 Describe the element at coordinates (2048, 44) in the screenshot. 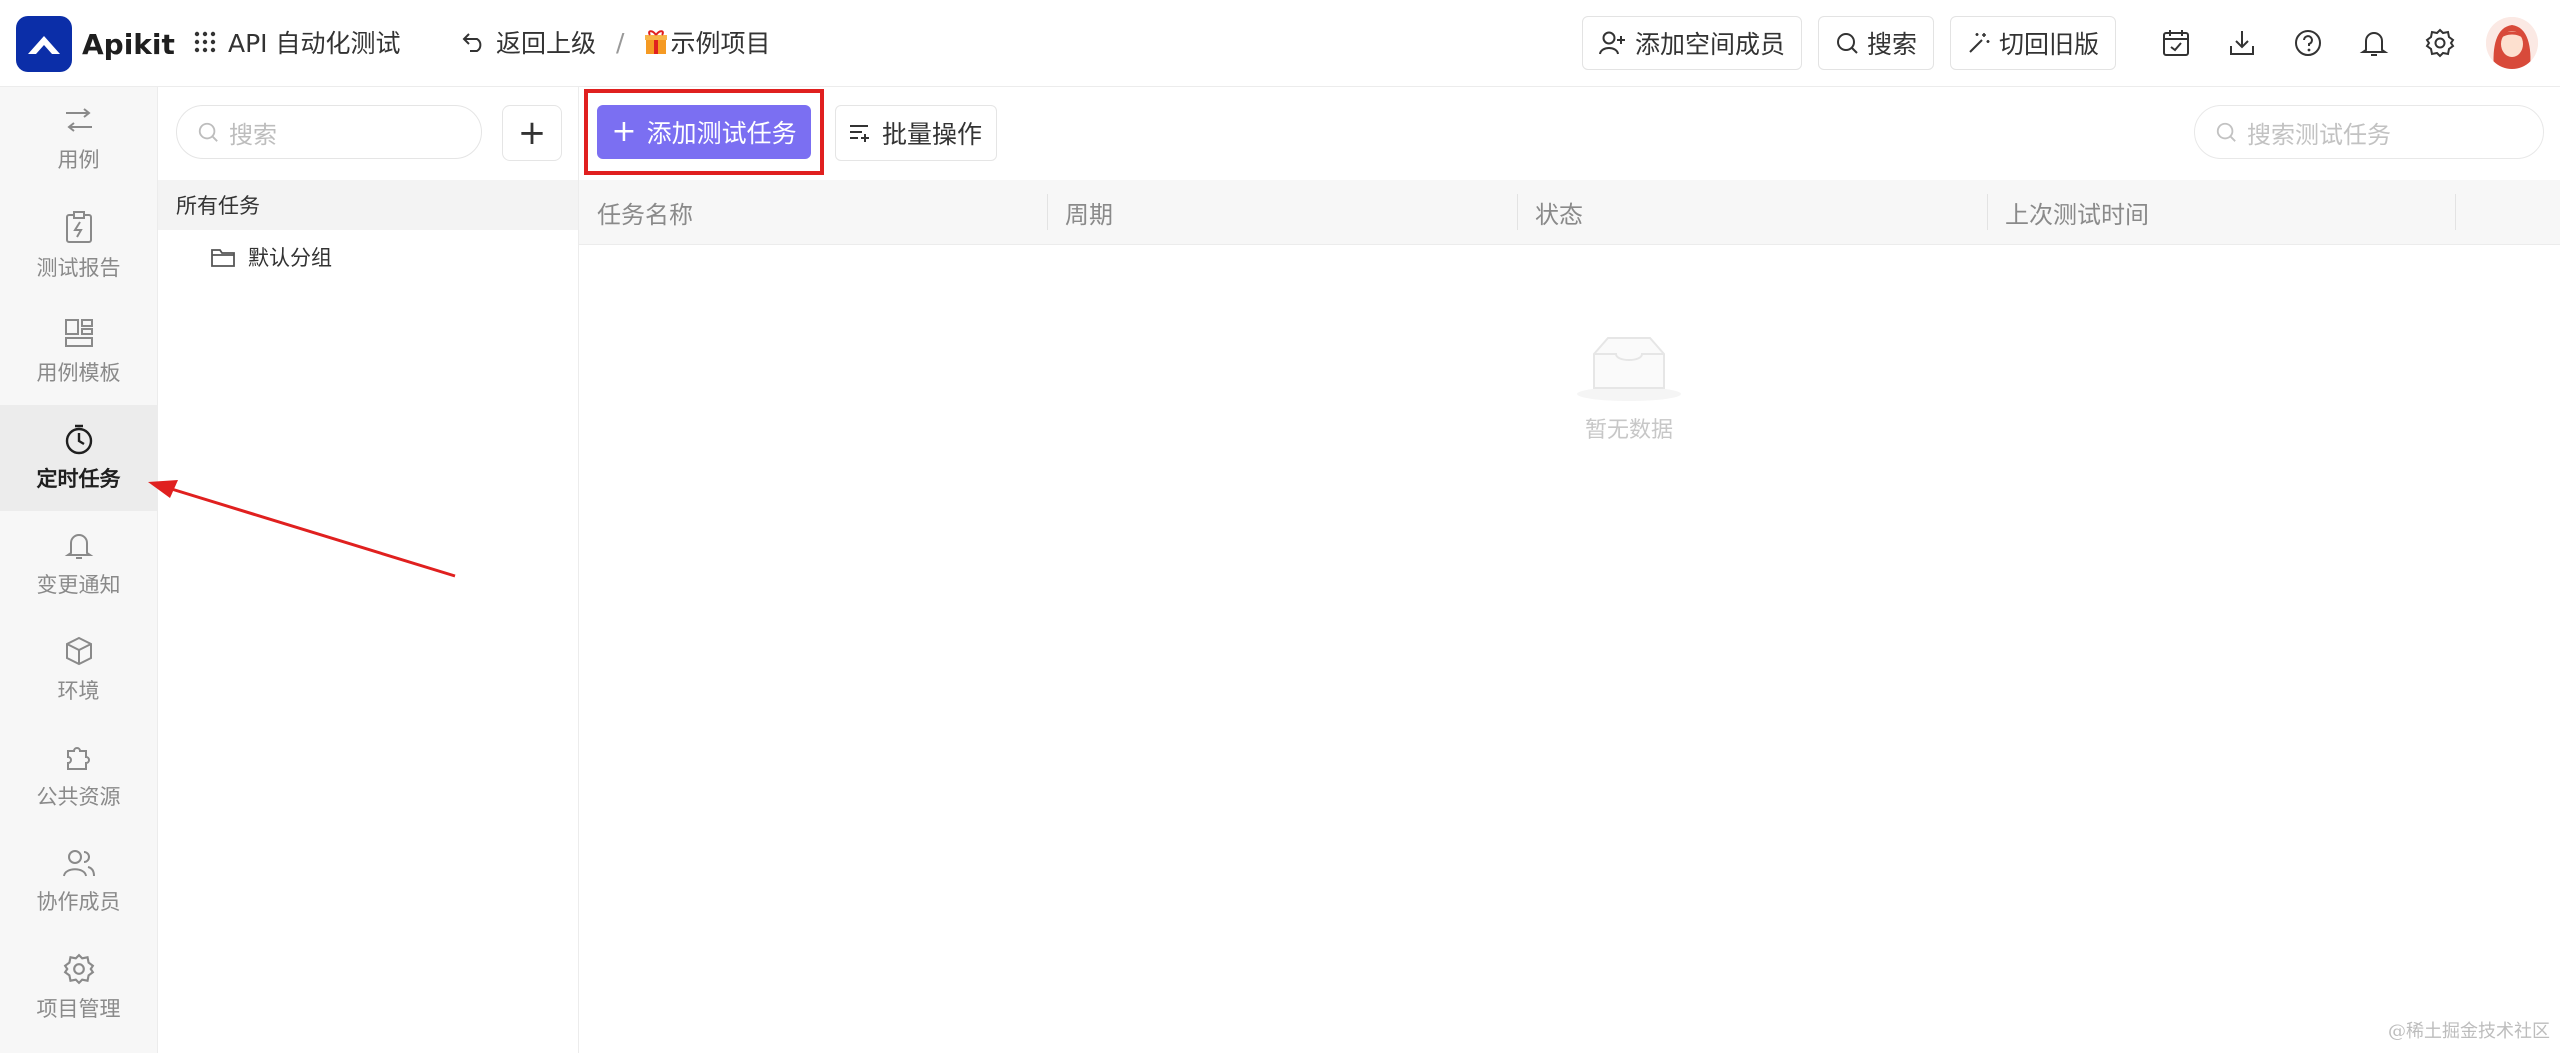

I see `old-version-label: 切回旧版` at that location.